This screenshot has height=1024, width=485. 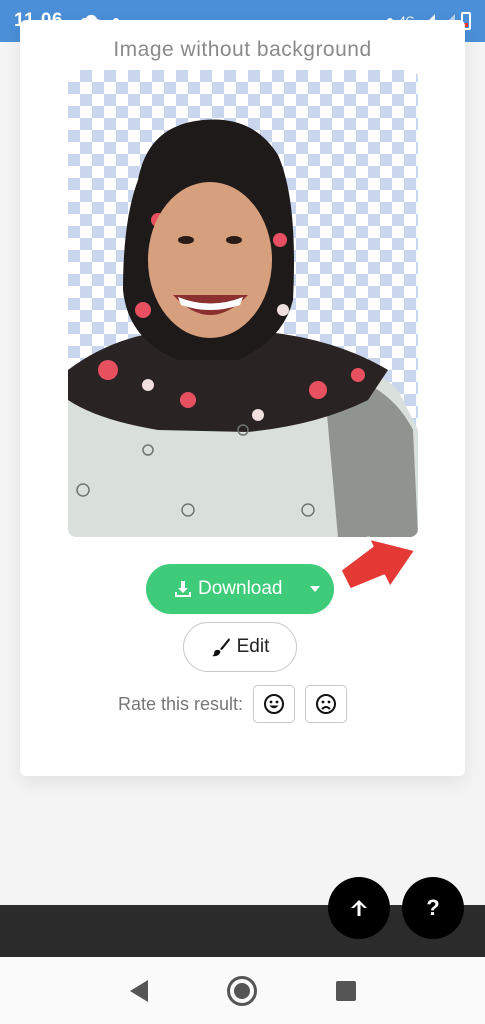 What do you see at coordinates (378, 564) in the screenshot?
I see `red-arrow-icon` at bounding box center [378, 564].